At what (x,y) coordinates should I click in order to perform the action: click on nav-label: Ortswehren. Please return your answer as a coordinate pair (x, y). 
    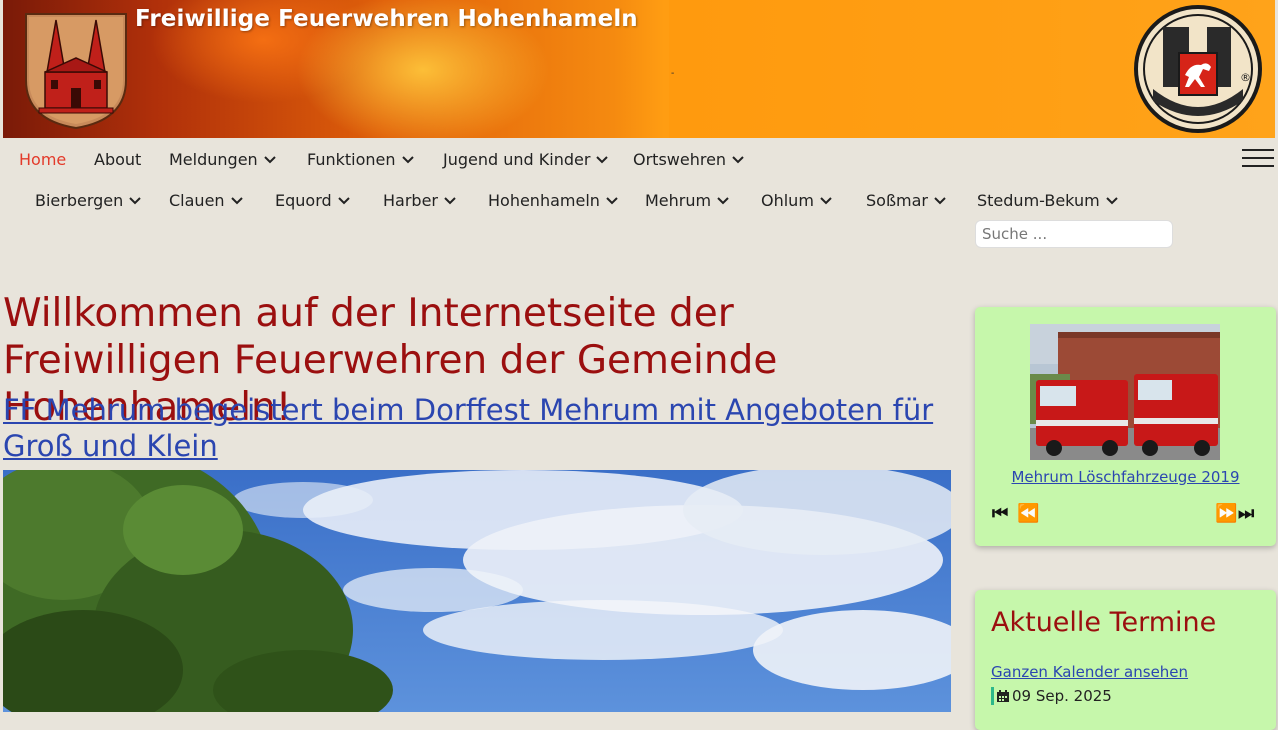
    Looking at the image, I should click on (680, 159).